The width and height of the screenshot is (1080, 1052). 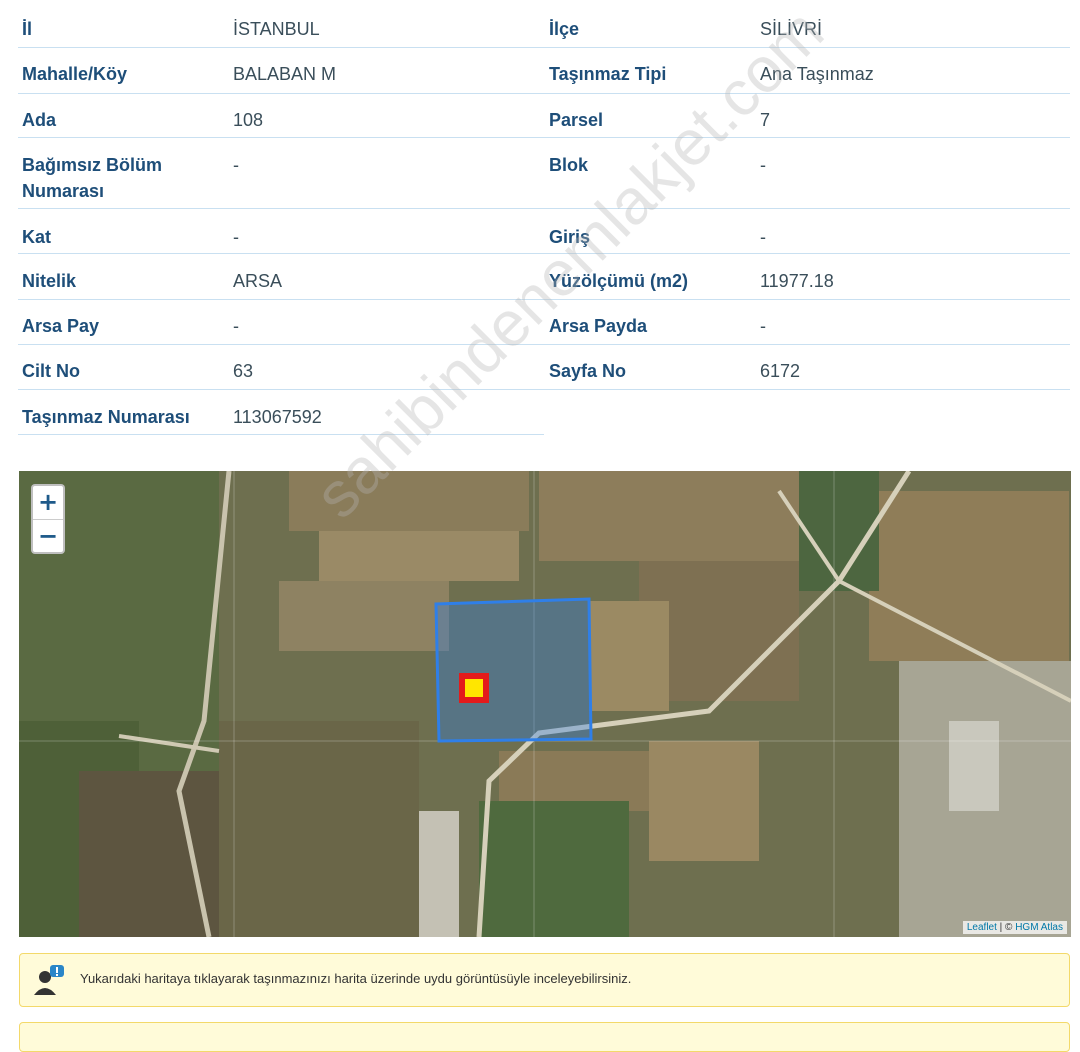 I want to click on value-ilce: SİLİVRİ, so click(x=791, y=29).